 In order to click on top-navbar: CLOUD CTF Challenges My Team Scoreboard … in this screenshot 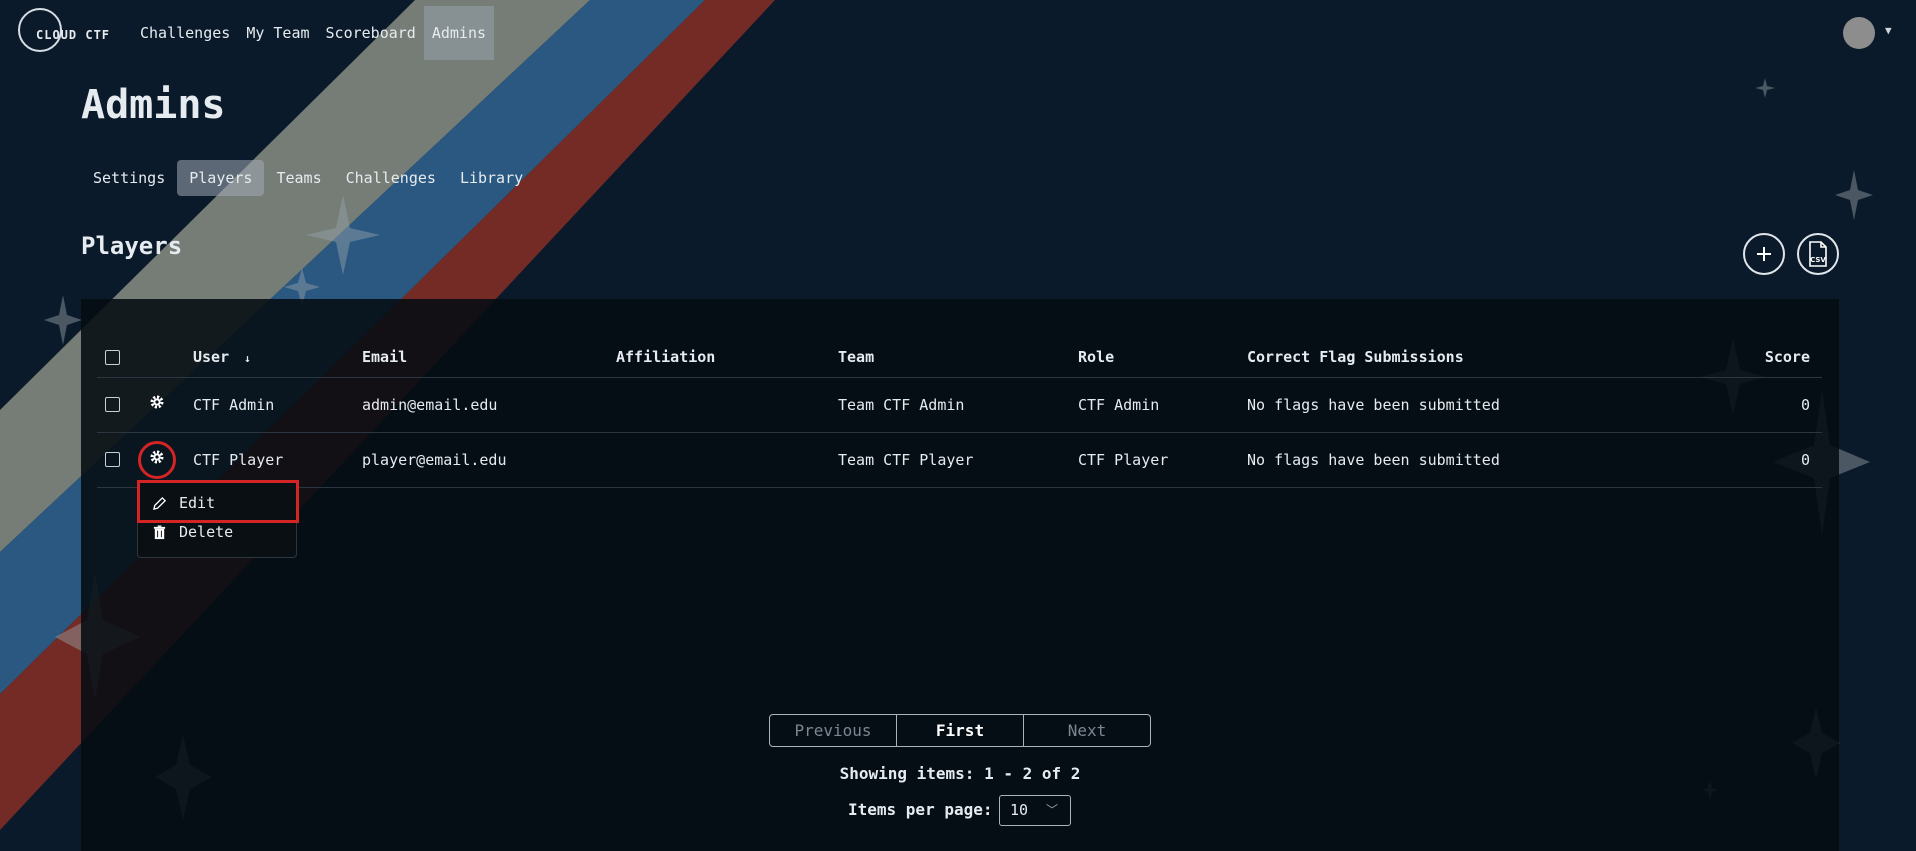, I will do `click(958, 30)`.